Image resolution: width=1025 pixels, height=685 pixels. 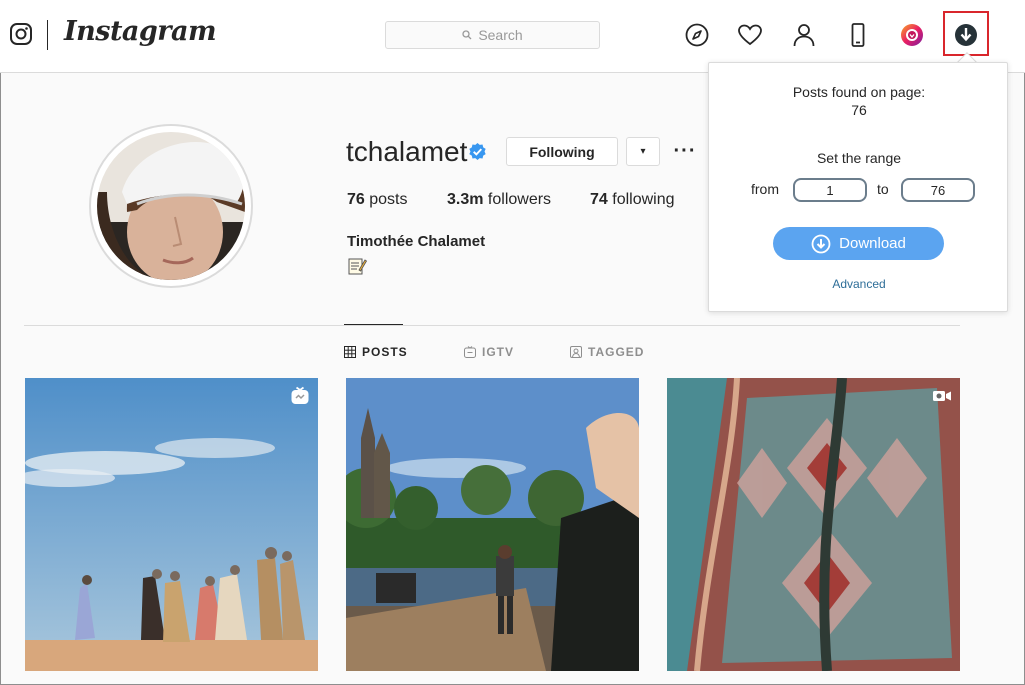 I want to click on extension-button, so click(x=912, y=35).